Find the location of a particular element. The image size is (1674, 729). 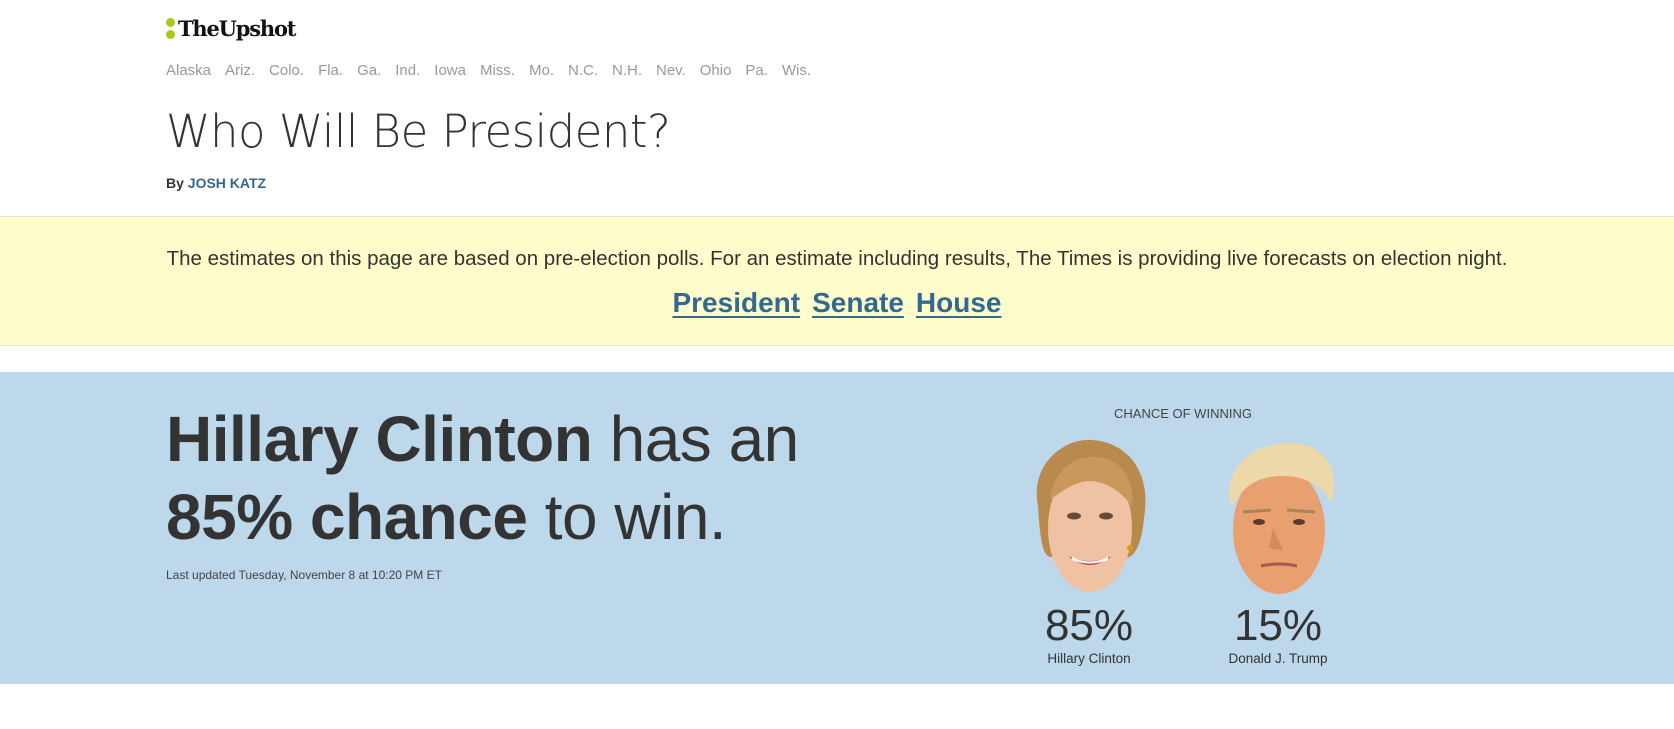

notice-links: President Senate House is located at coordinates (837, 303).